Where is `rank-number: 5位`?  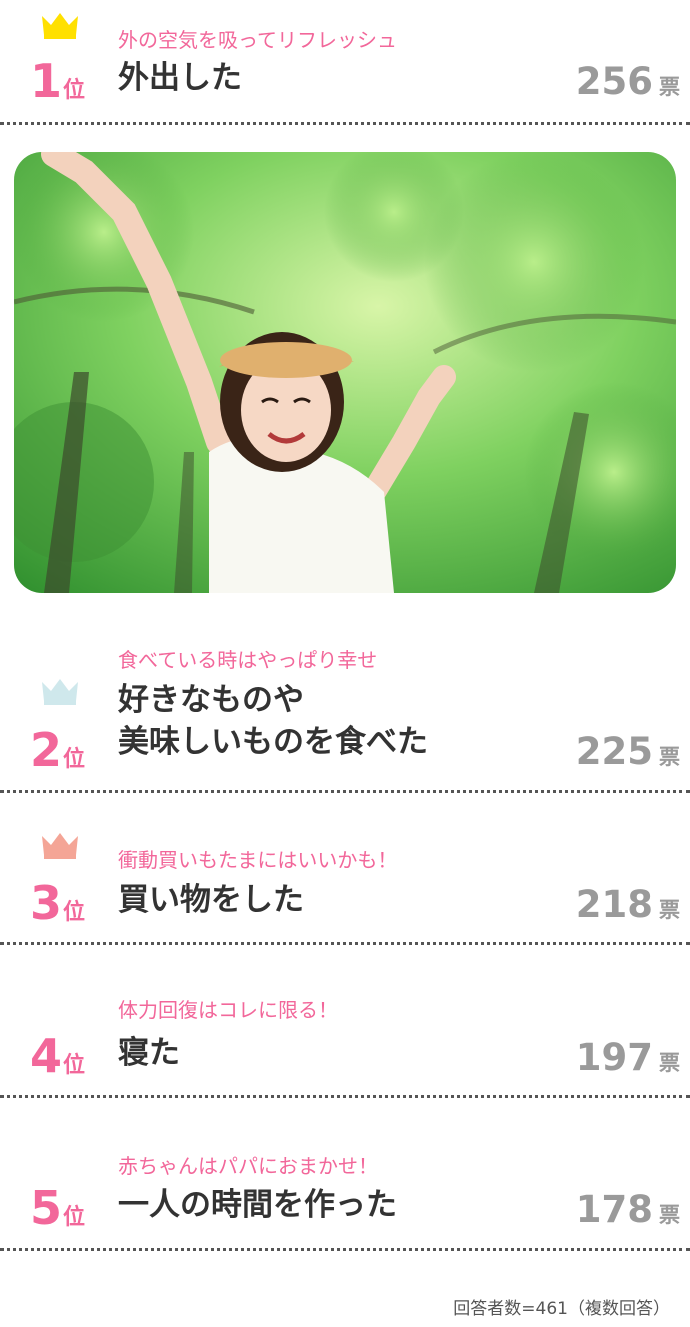 rank-number: 5位 is located at coordinates (57, 1208).